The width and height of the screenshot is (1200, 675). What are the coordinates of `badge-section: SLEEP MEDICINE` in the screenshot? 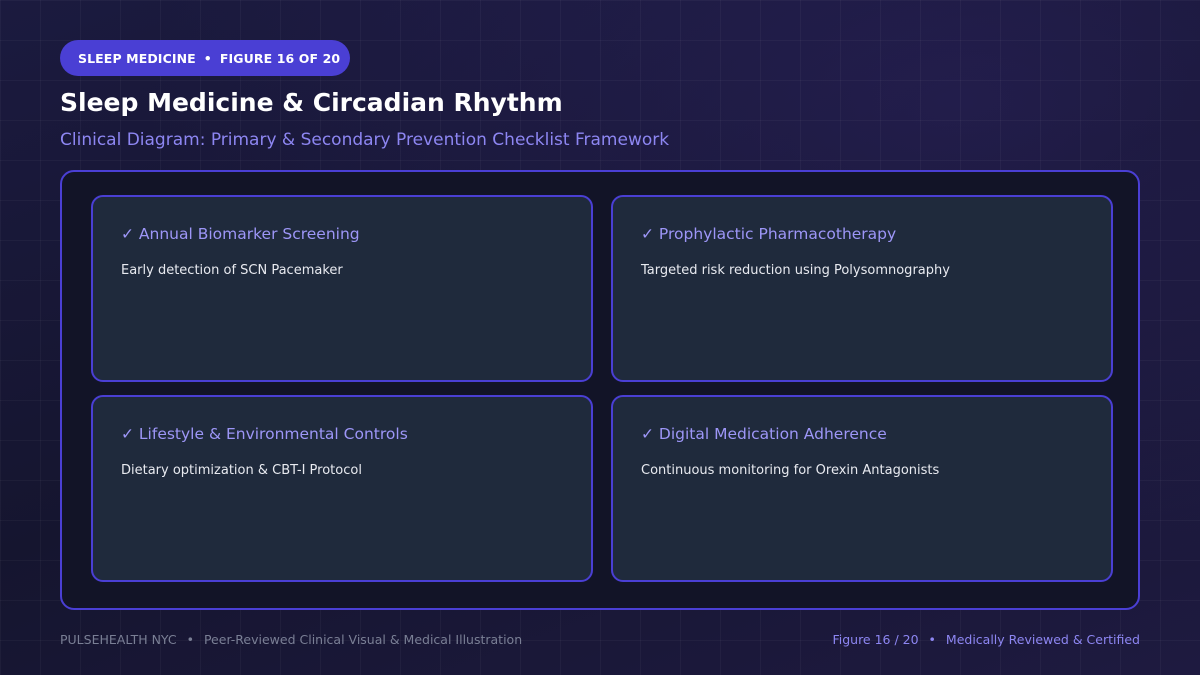 It's located at (137, 58).